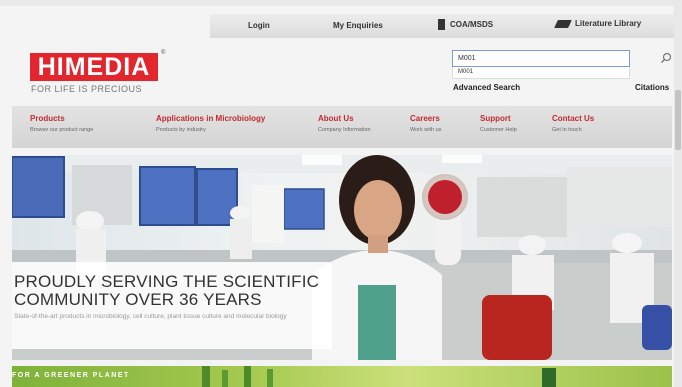 The height and width of the screenshot is (387, 682). I want to click on citations-link: Citations, so click(652, 87).